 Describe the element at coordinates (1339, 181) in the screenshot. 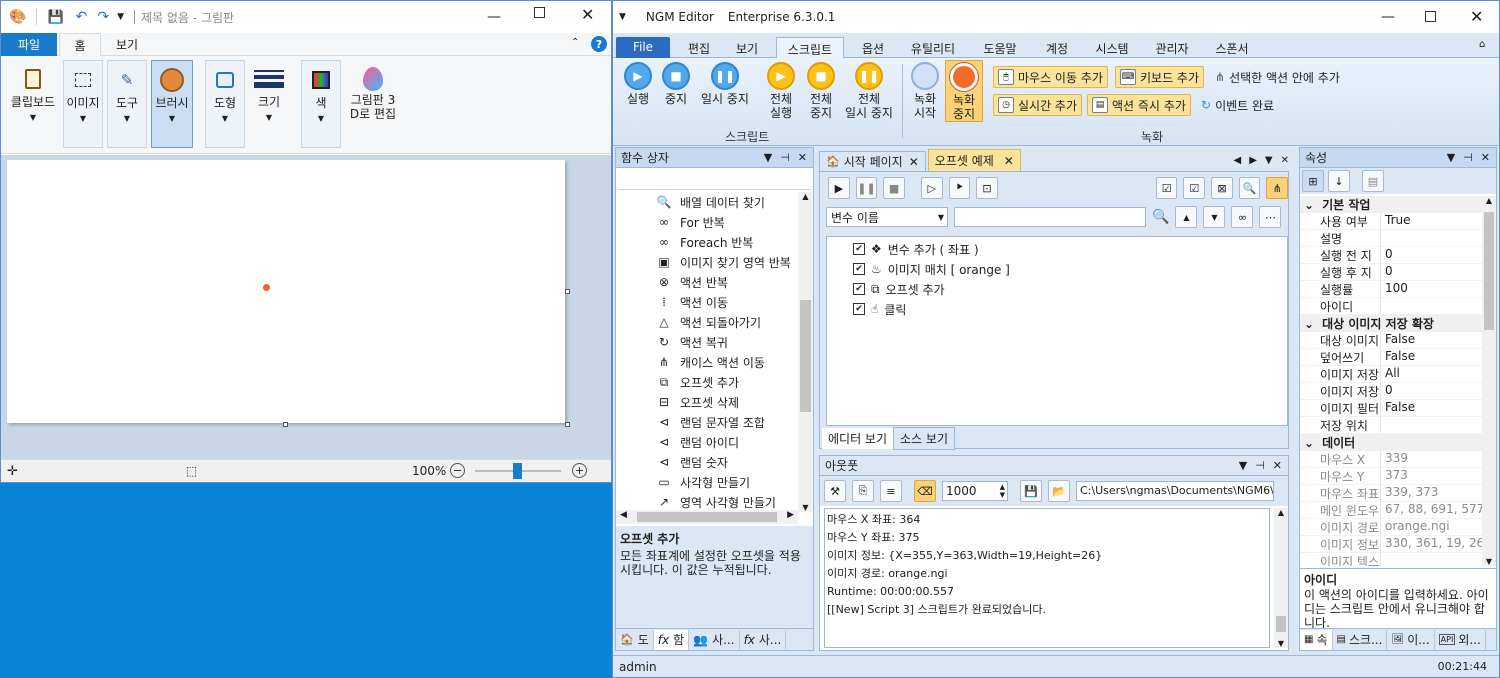

I see `alphabetical-sort-button: ↓` at that location.